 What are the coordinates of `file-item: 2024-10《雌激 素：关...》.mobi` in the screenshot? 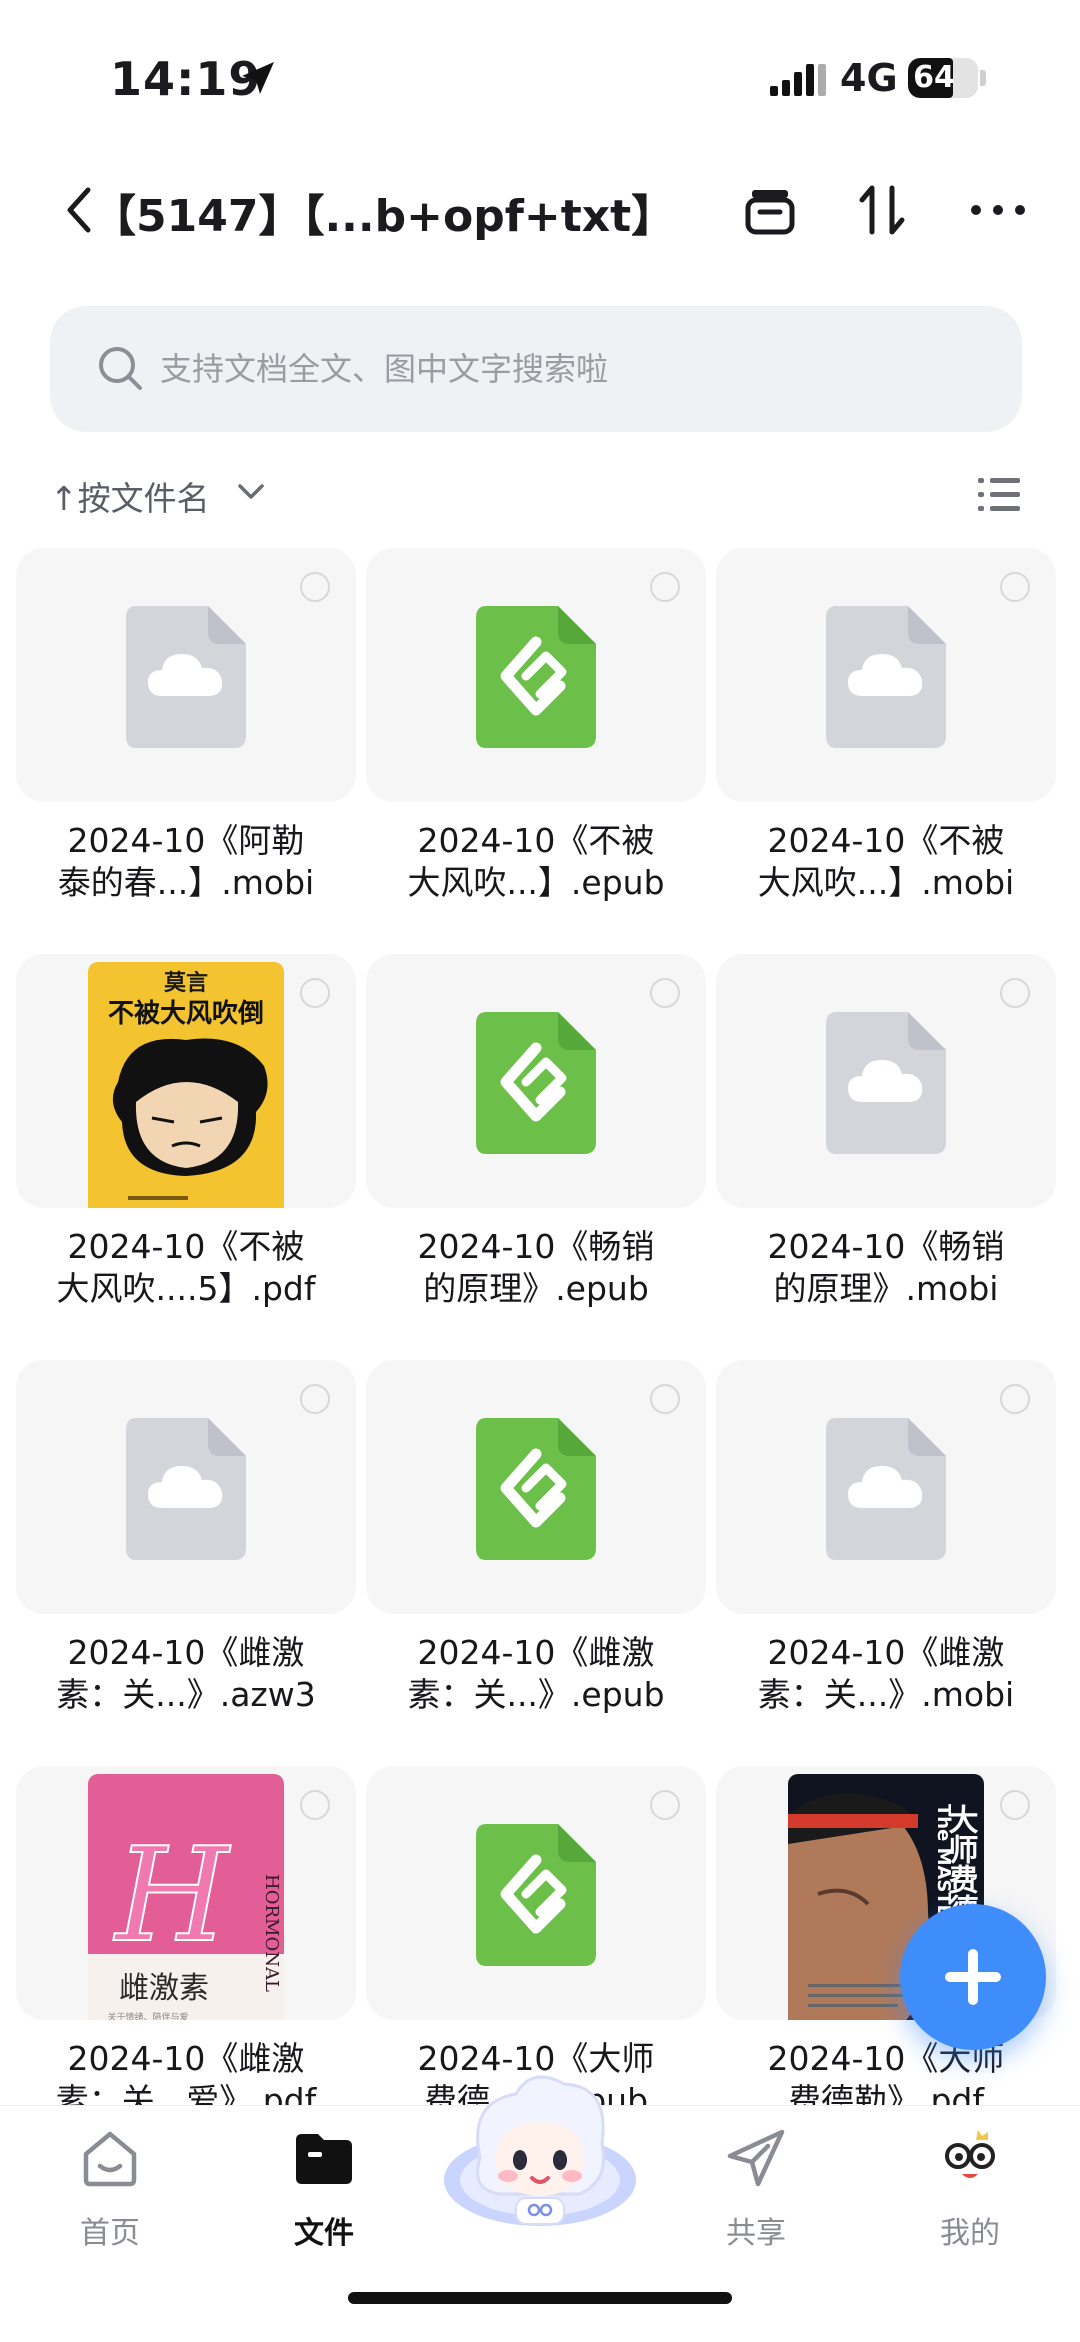 It's located at (886, 1560).